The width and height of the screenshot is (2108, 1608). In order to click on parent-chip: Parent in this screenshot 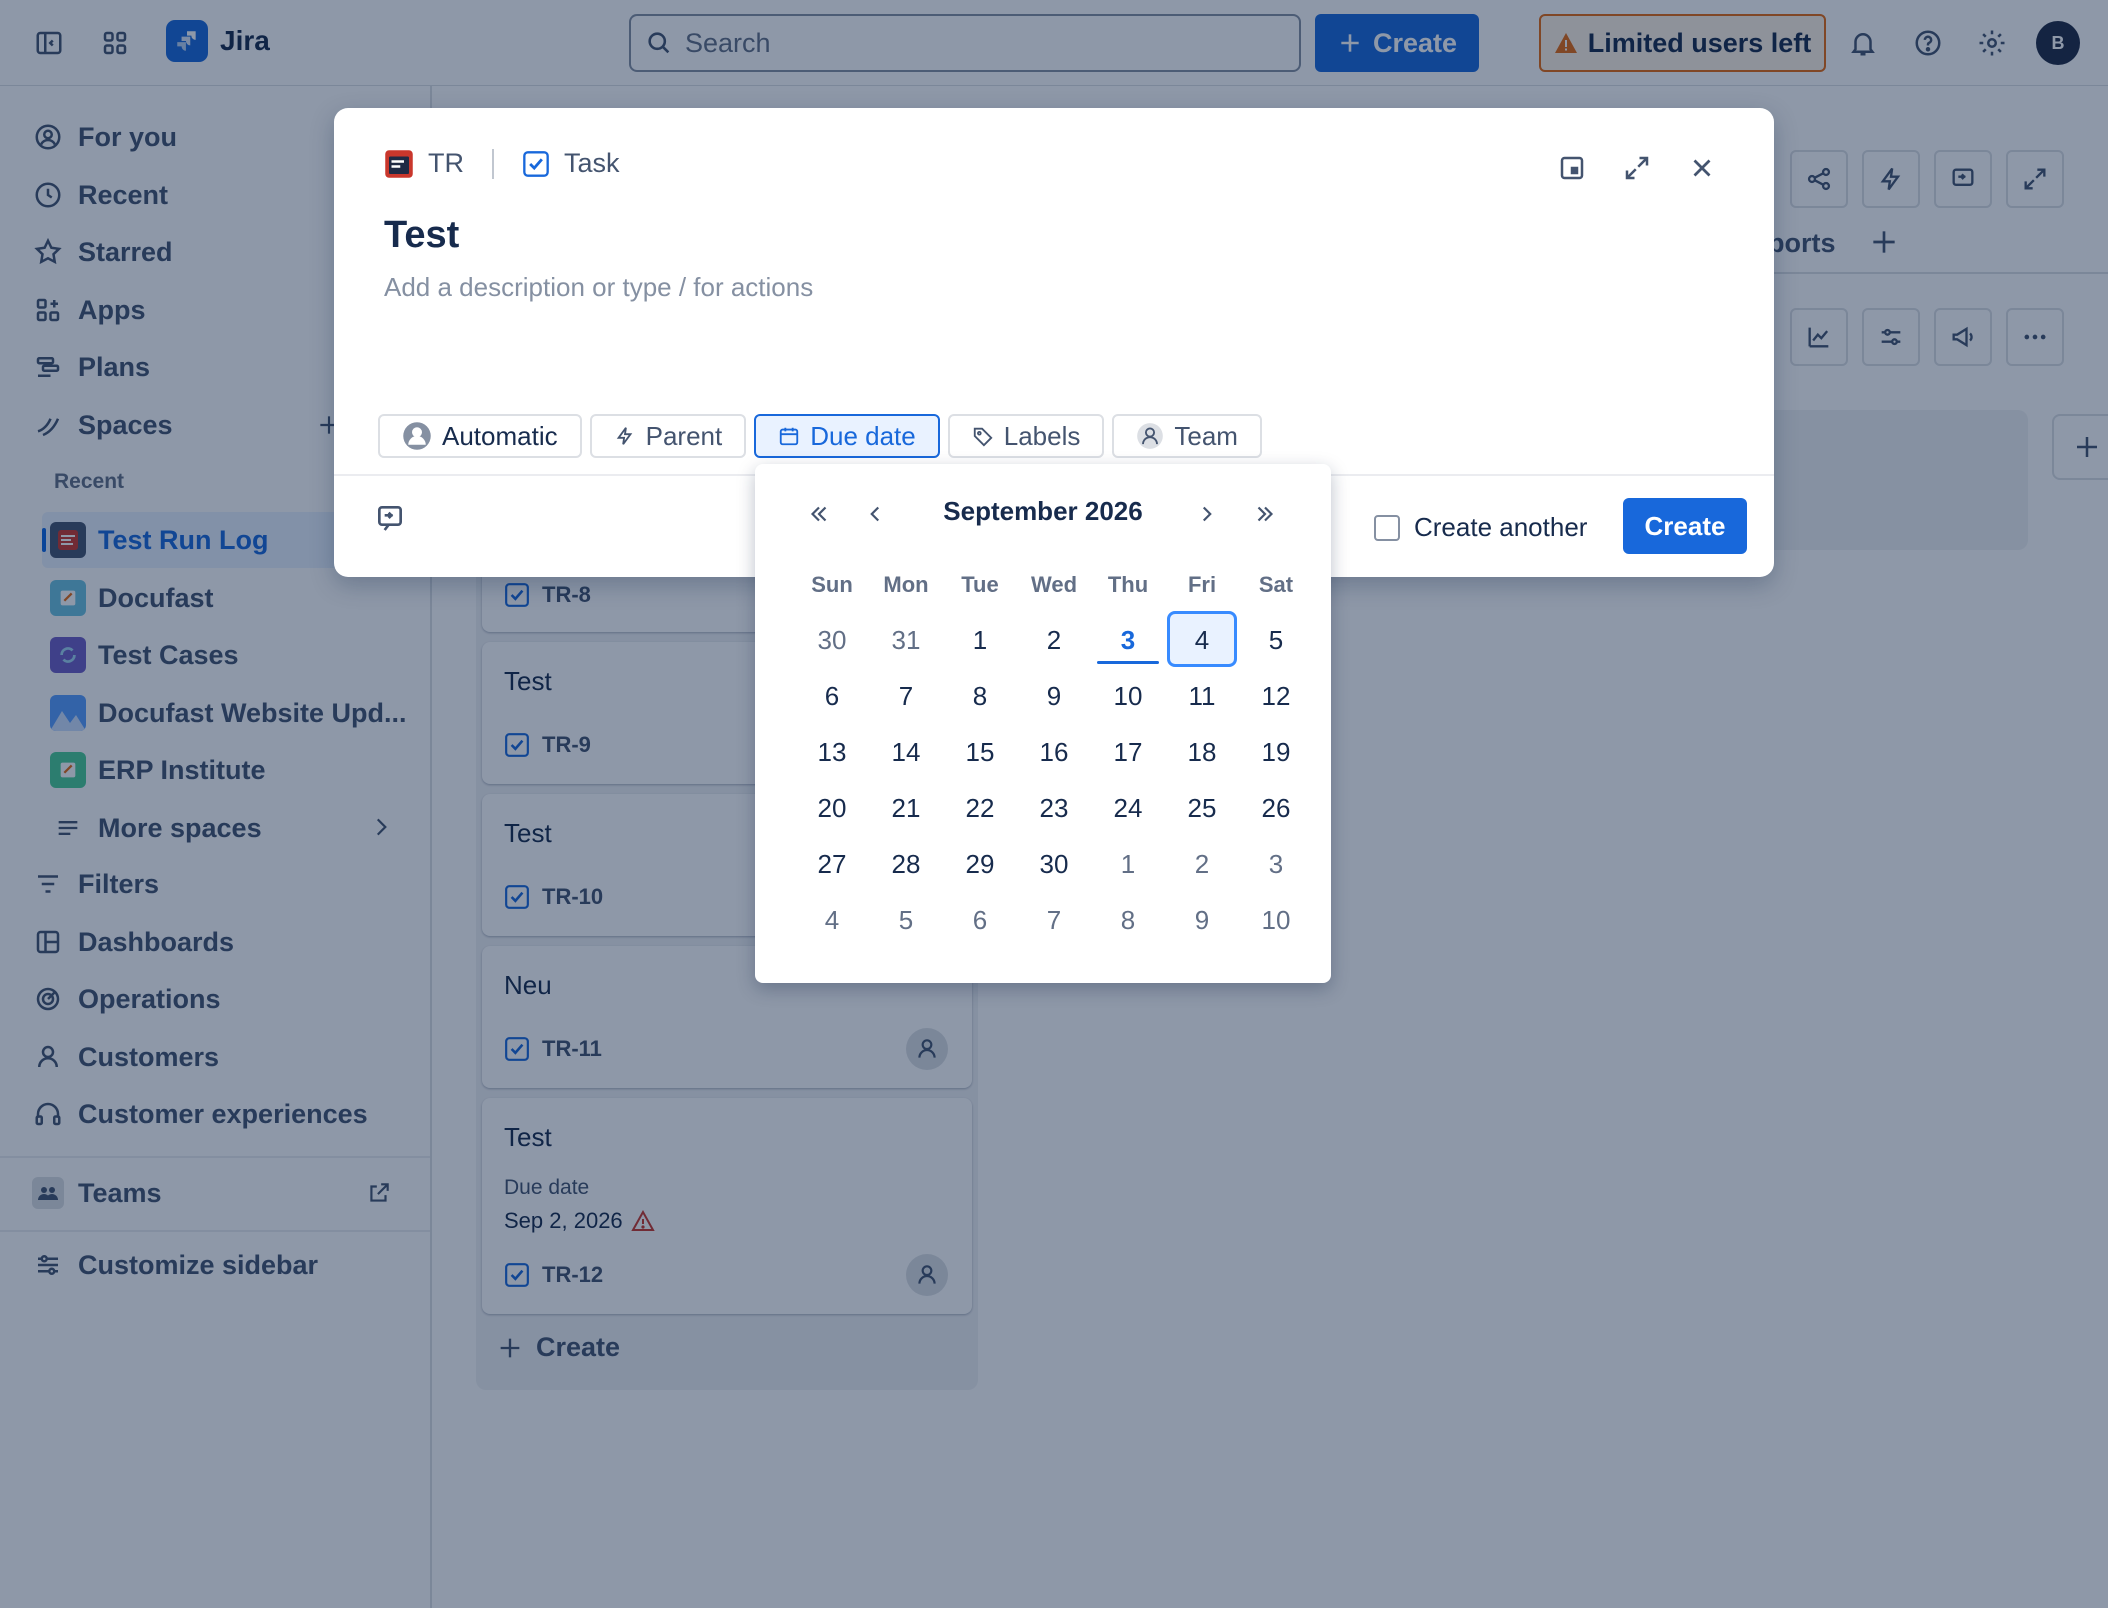, I will do `click(668, 436)`.